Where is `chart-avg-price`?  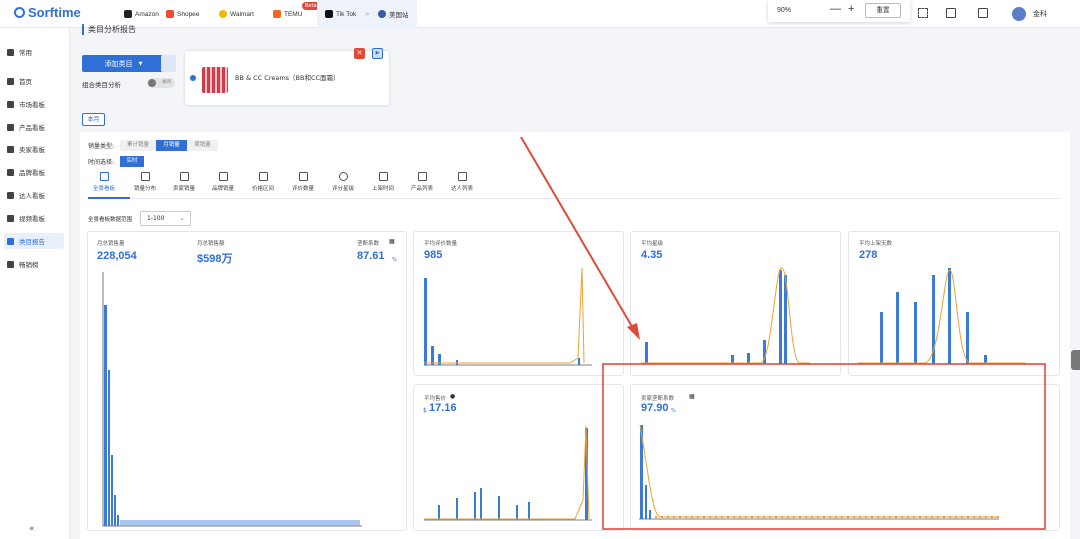 chart-avg-price is located at coordinates (508, 473).